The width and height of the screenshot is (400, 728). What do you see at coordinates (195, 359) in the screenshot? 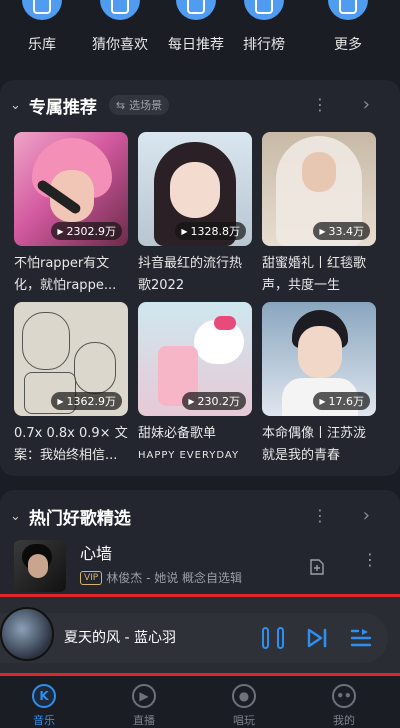
I see `playlist-cover: ▶ 230.2万` at bounding box center [195, 359].